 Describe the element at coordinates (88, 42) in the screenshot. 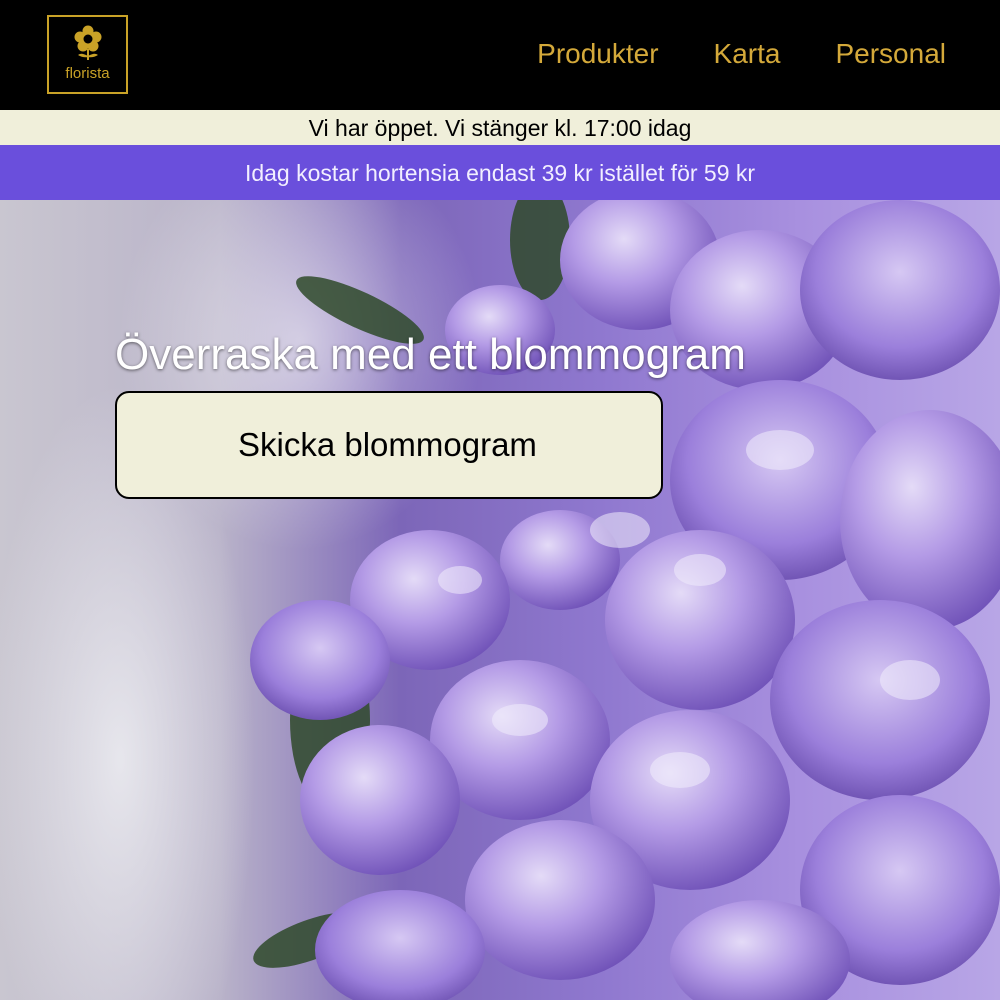

I see `flower-icon` at that location.